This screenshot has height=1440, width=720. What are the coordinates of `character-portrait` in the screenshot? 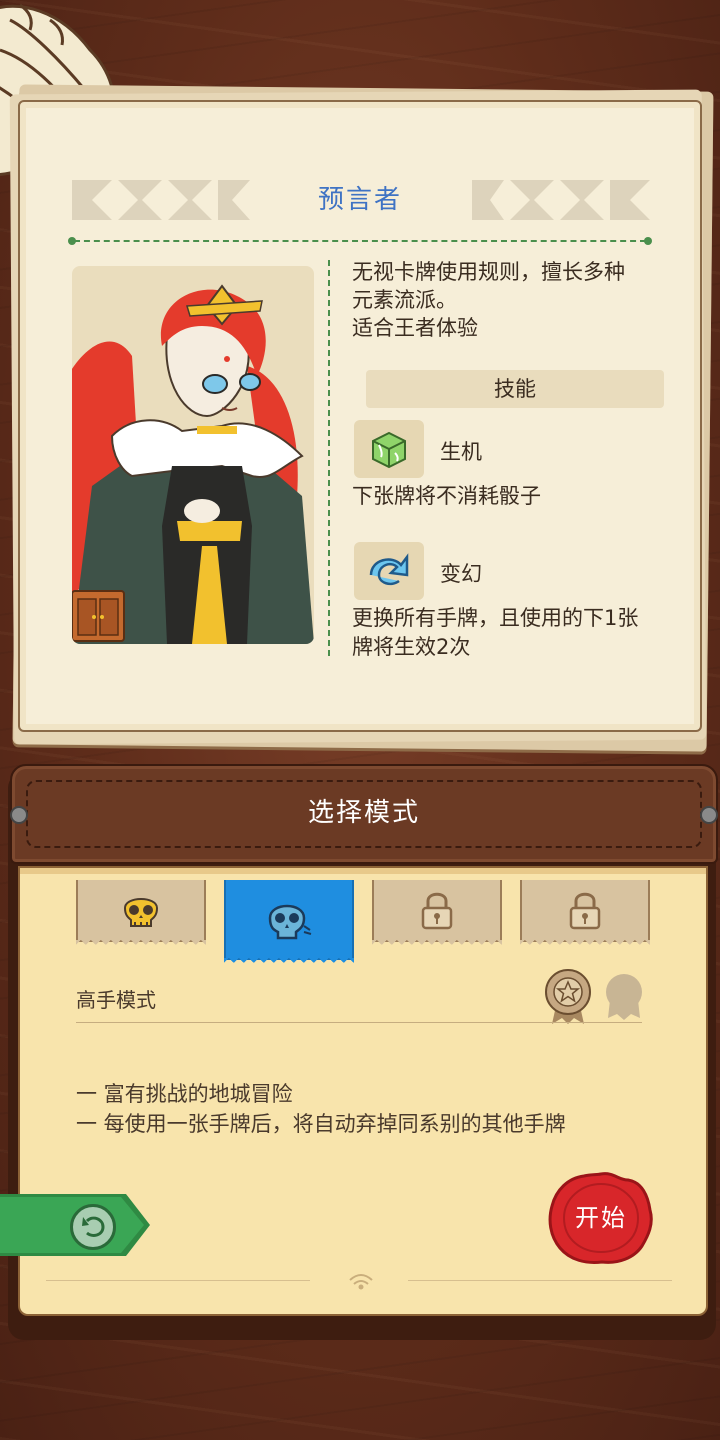 It's located at (193, 455).